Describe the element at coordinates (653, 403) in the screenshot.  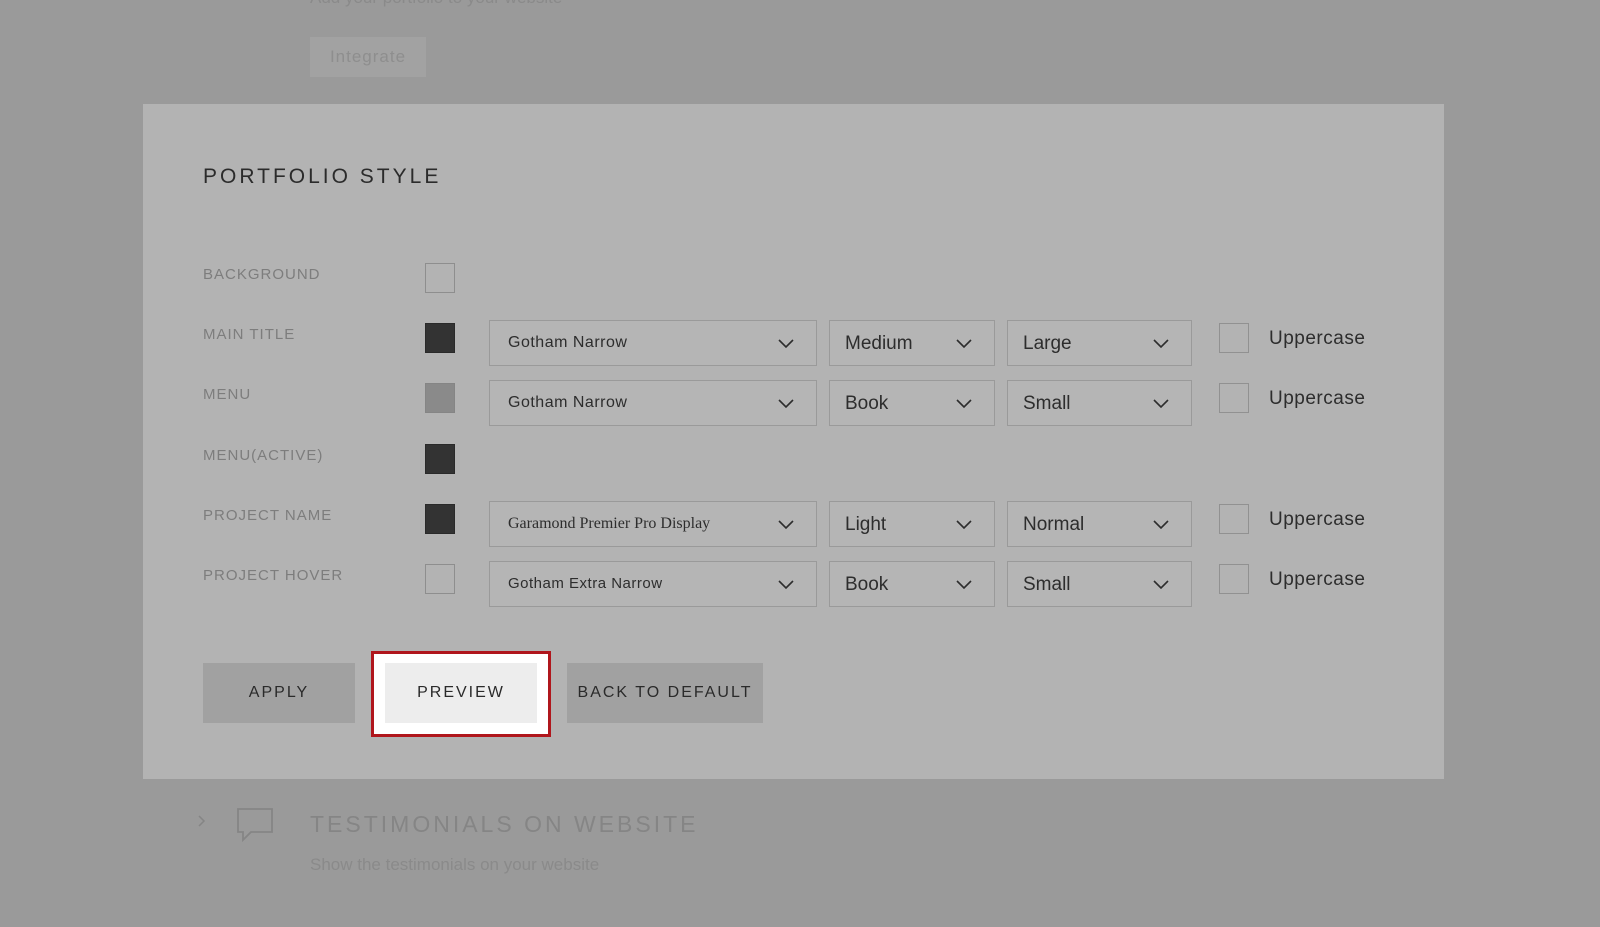
I see `menu-font-select: Gotham Narrow` at that location.